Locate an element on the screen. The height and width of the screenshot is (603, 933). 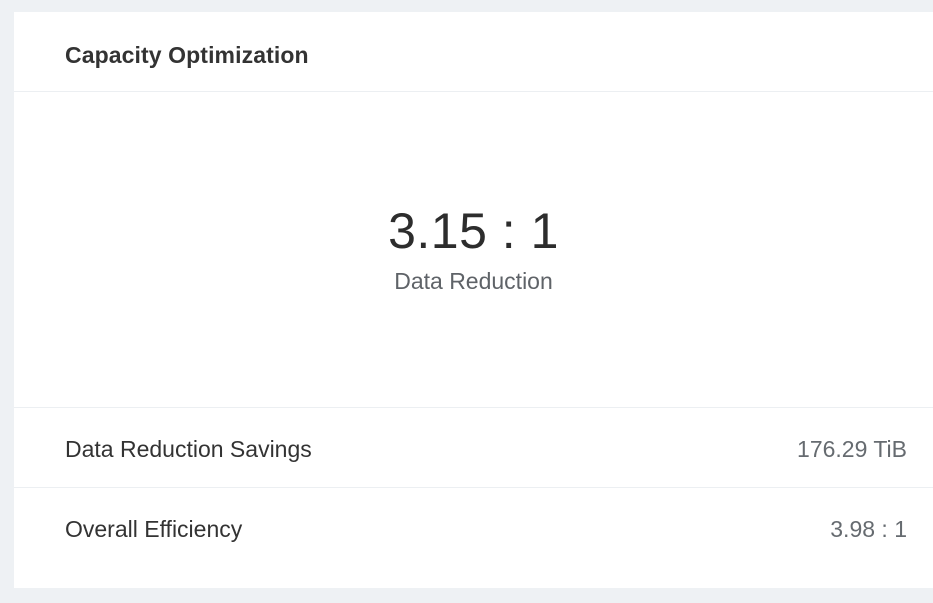
metric-value: 176.29 TiB is located at coordinates (852, 449).